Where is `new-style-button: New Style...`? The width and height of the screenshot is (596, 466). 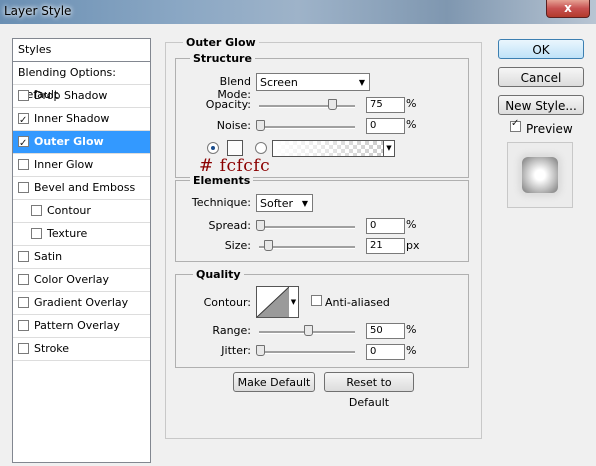 new-style-button: New Style... is located at coordinates (541, 105).